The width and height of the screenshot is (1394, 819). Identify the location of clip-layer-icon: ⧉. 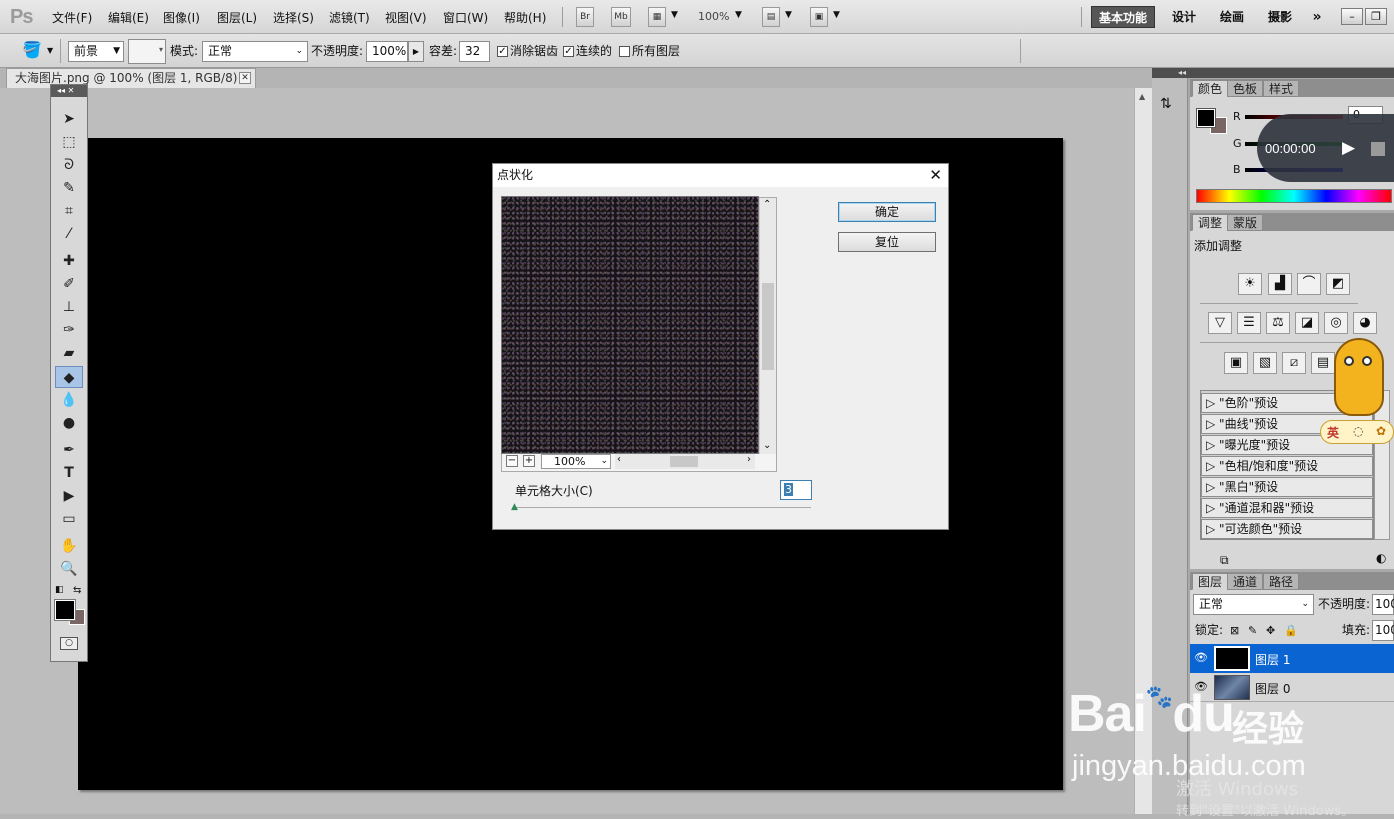
(1224, 560).